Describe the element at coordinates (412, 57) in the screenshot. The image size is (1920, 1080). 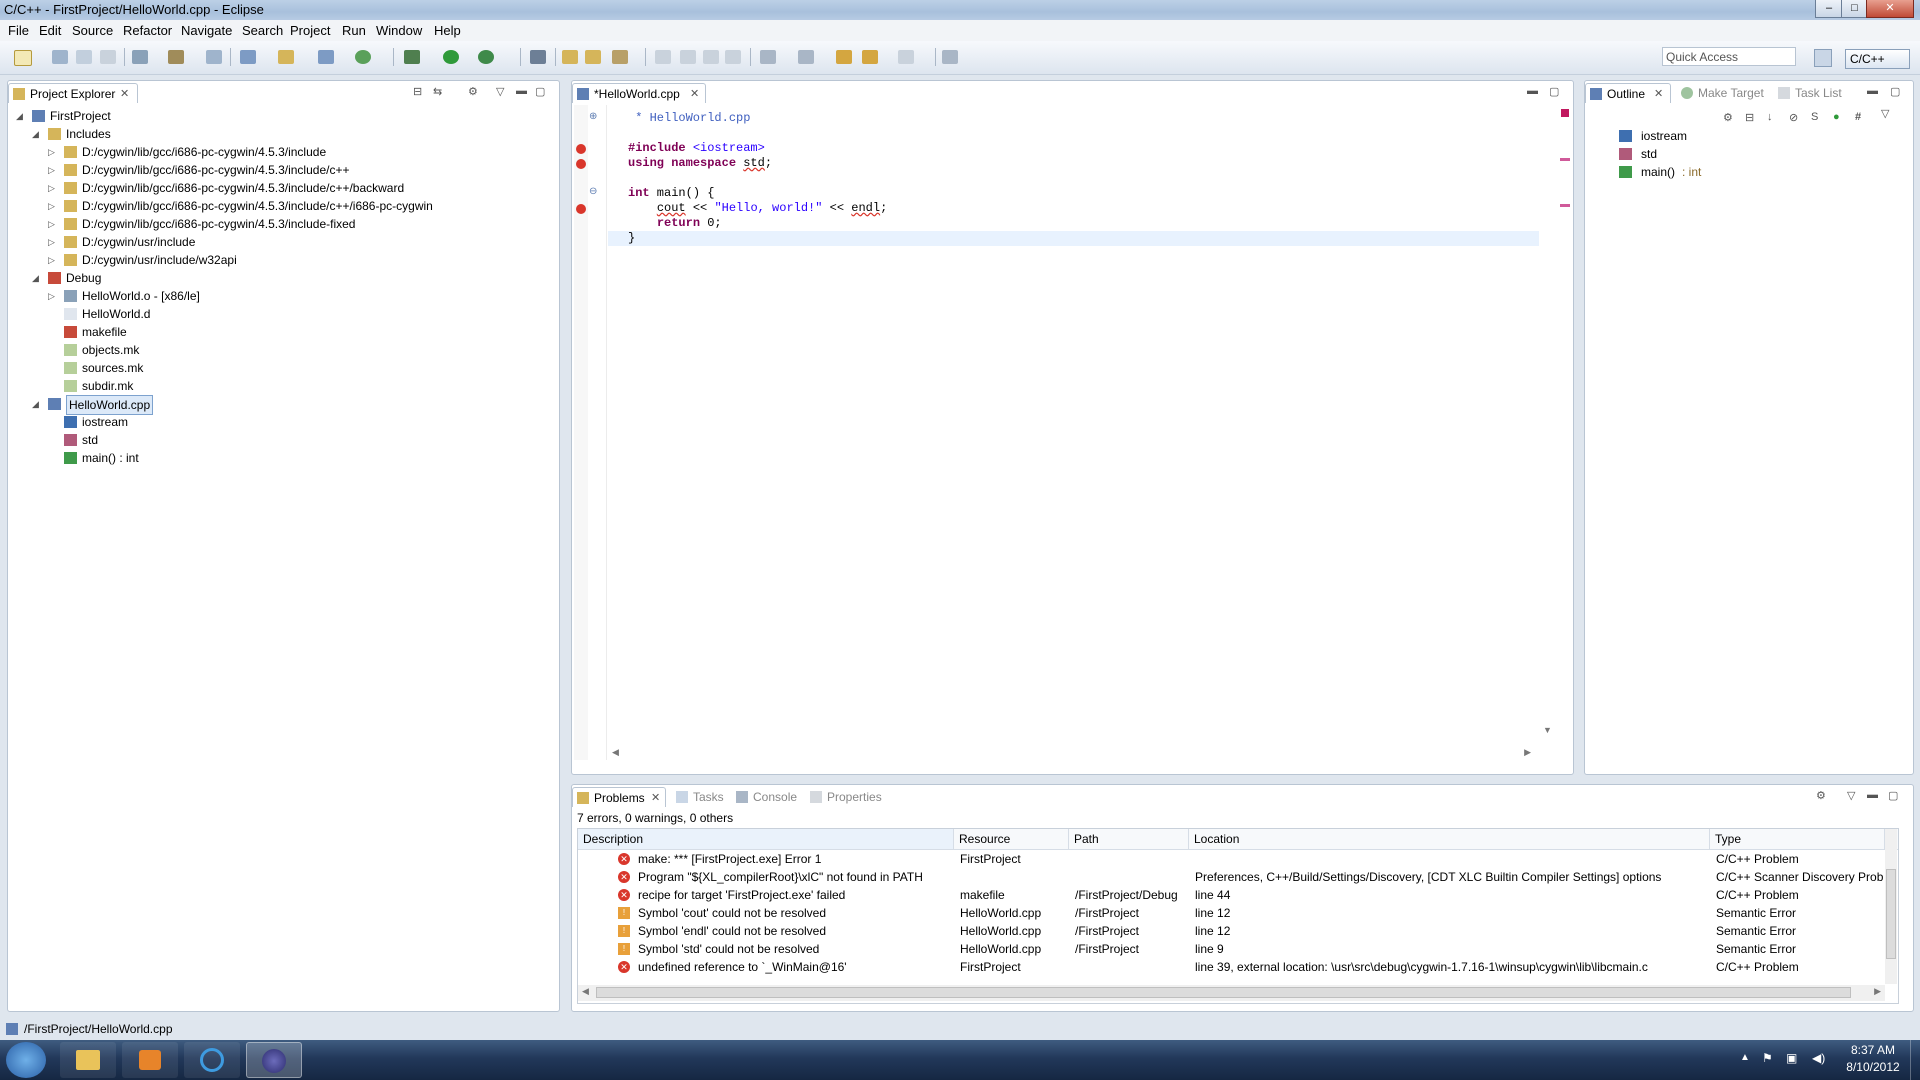
I see `debug-icon` at that location.